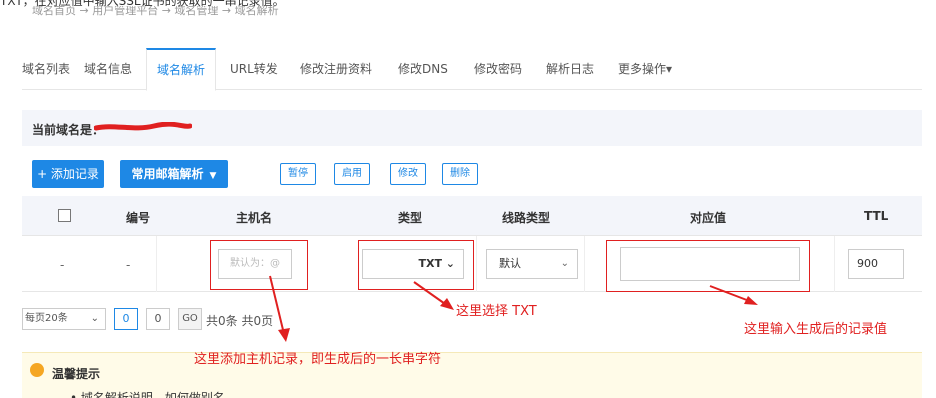 The height and width of the screenshot is (398, 936). What do you see at coordinates (408, 174) in the screenshot?
I see `edit-button: 修改` at bounding box center [408, 174].